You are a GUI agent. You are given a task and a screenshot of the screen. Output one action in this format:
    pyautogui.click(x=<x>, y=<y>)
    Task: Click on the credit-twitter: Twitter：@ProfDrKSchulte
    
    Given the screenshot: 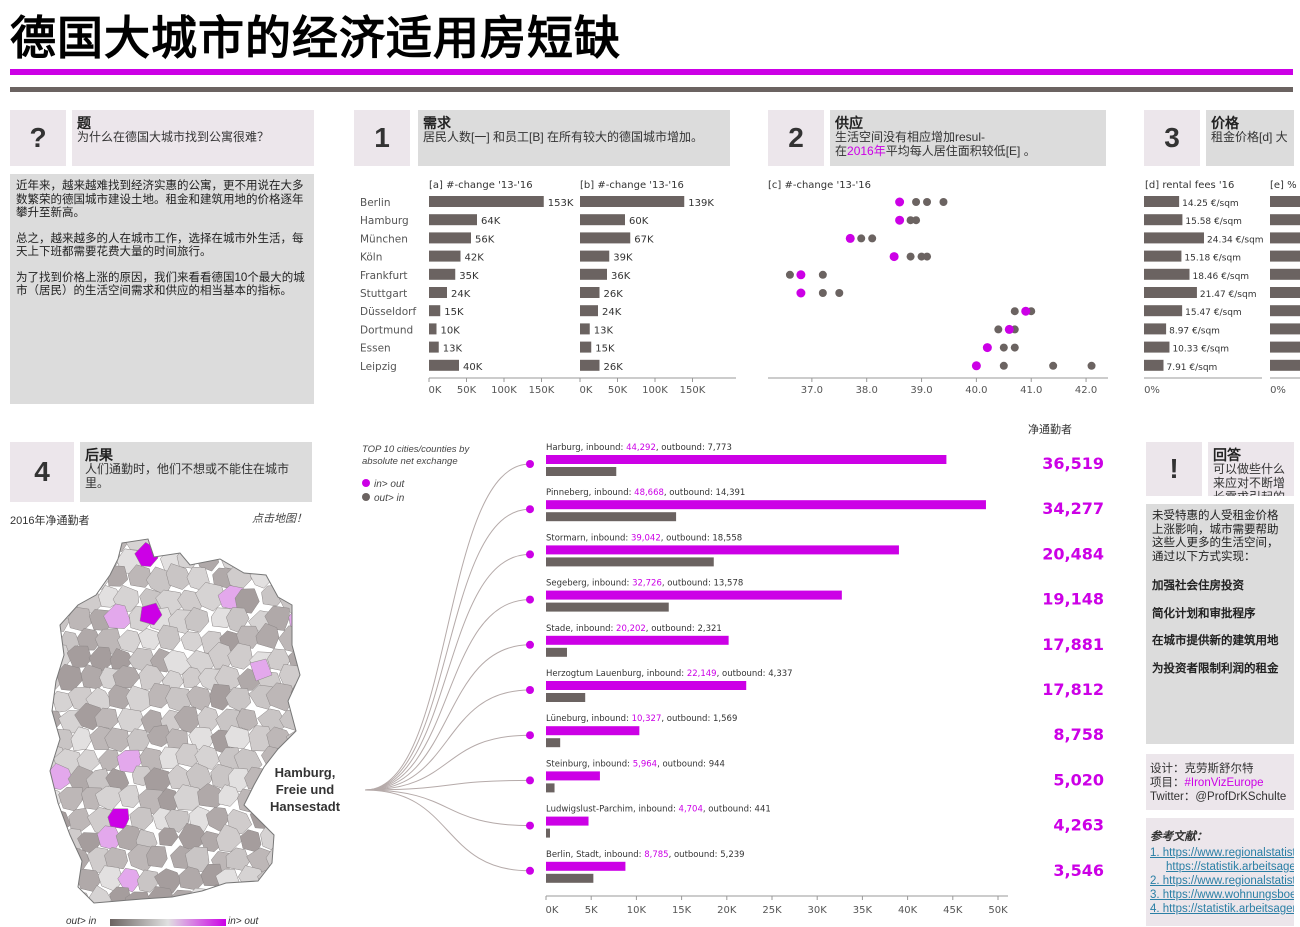 What is the action you would take?
    pyautogui.click(x=1220, y=797)
    